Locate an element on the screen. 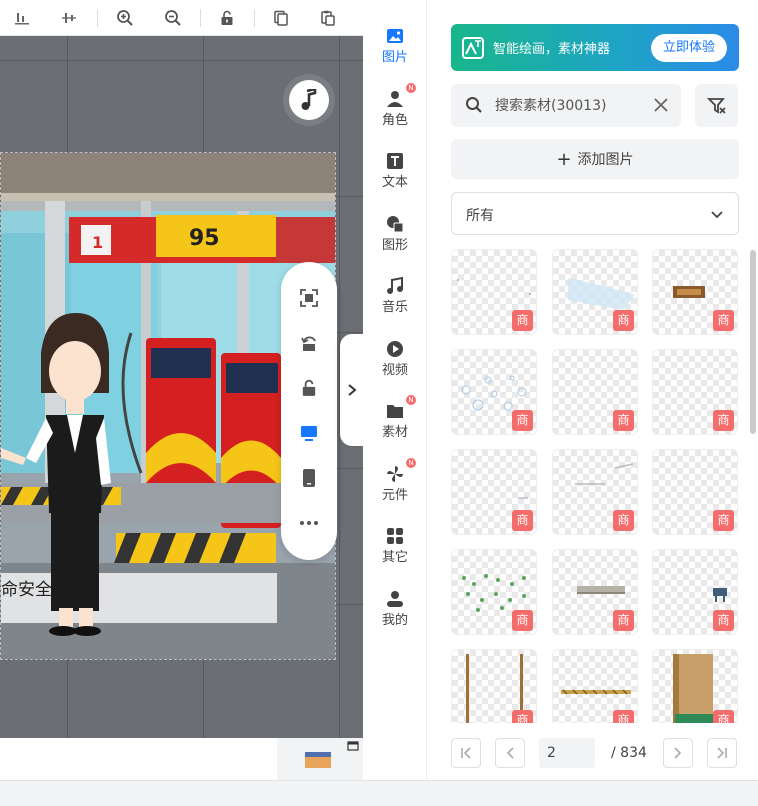 Image resolution: width=758 pixels, height=806 pixels. prev-page-button is located at coordinates (510, 753).